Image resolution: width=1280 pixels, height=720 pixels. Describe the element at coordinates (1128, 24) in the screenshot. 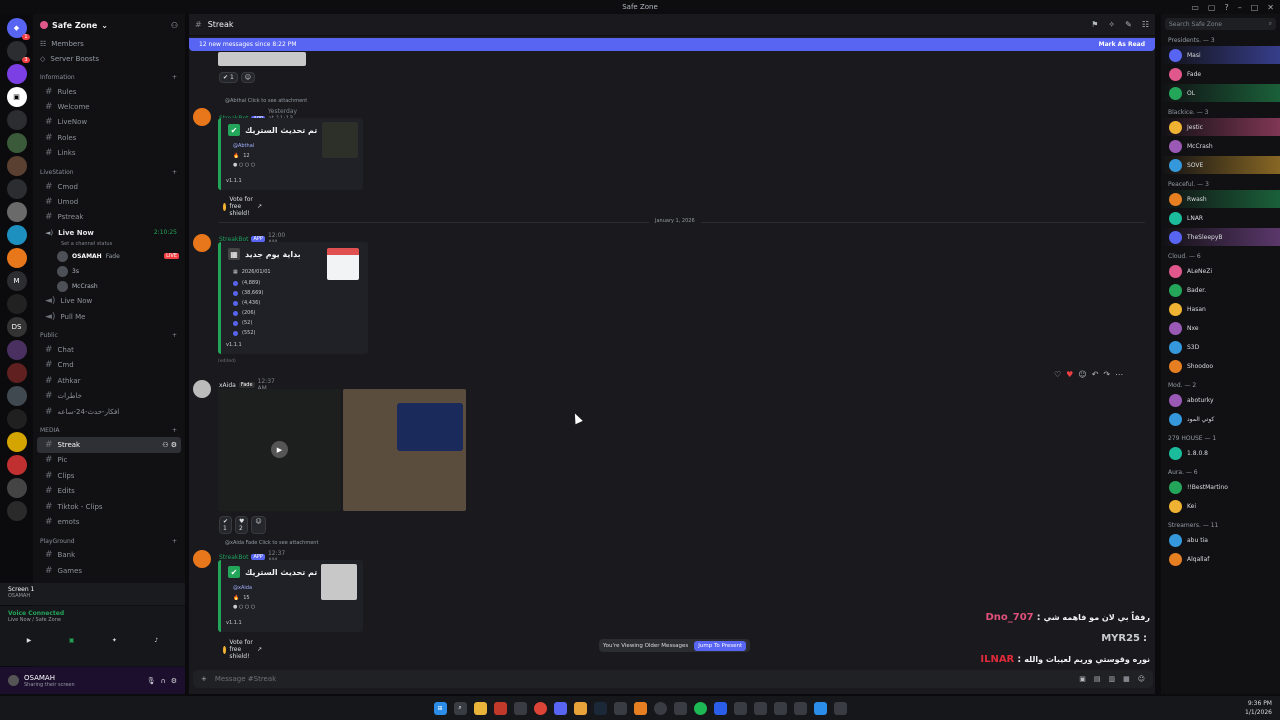

I see `pin-icon: ✎` at that location.